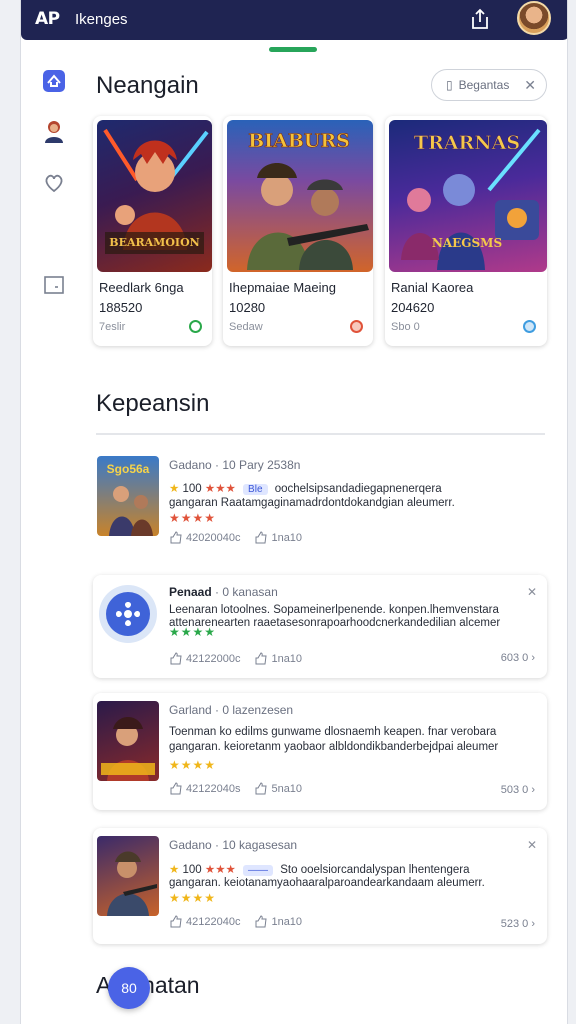 The width and height of the screenshot is (576, 1024). Describe the element at coordinates (282, 287) in the screenshot. I see `game-card-title: Ihepmaiae Maeing` at that location.